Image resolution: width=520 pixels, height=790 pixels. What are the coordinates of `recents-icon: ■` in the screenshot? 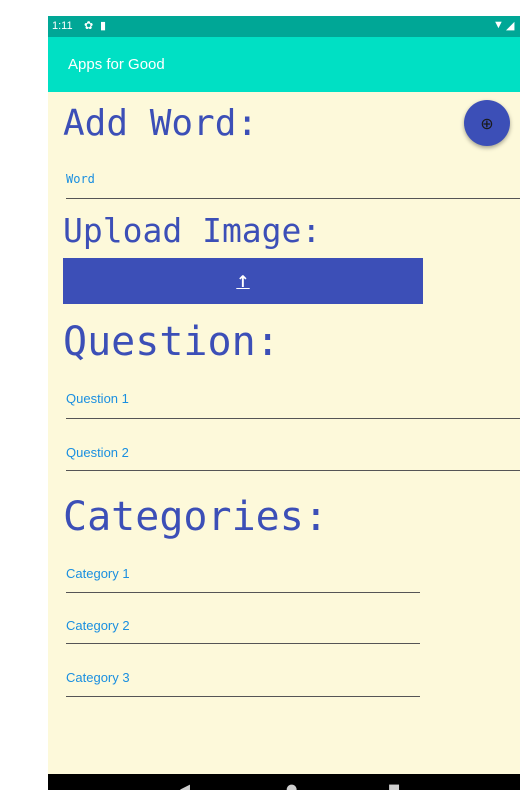 It's located at (394, 786).